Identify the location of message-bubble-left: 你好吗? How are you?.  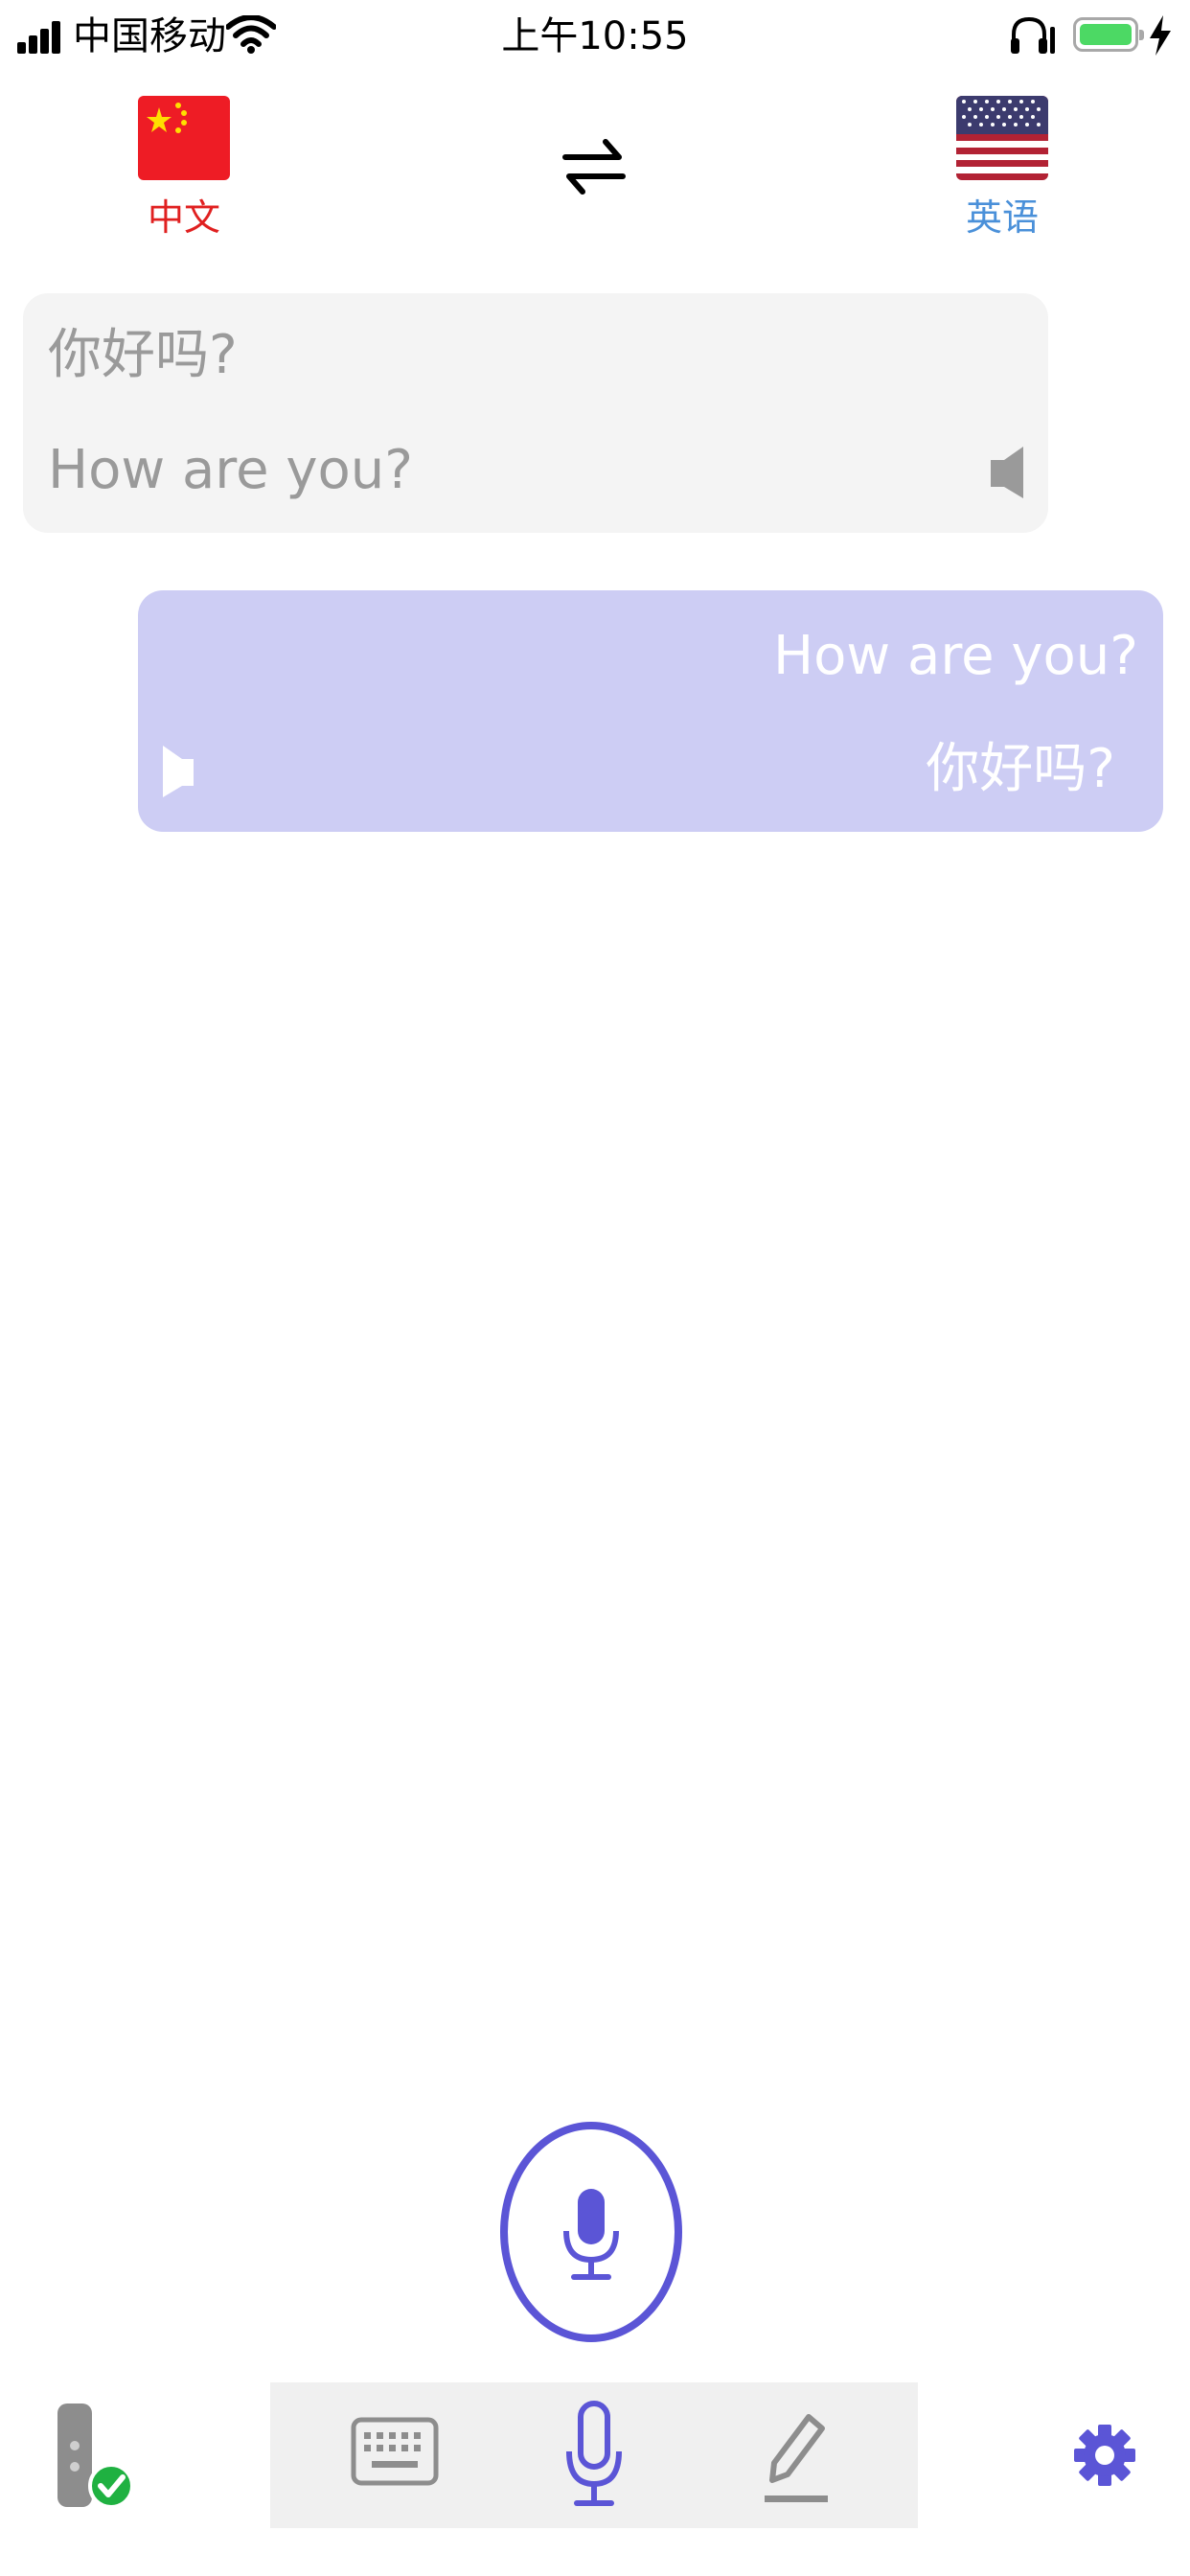
(536, 413).